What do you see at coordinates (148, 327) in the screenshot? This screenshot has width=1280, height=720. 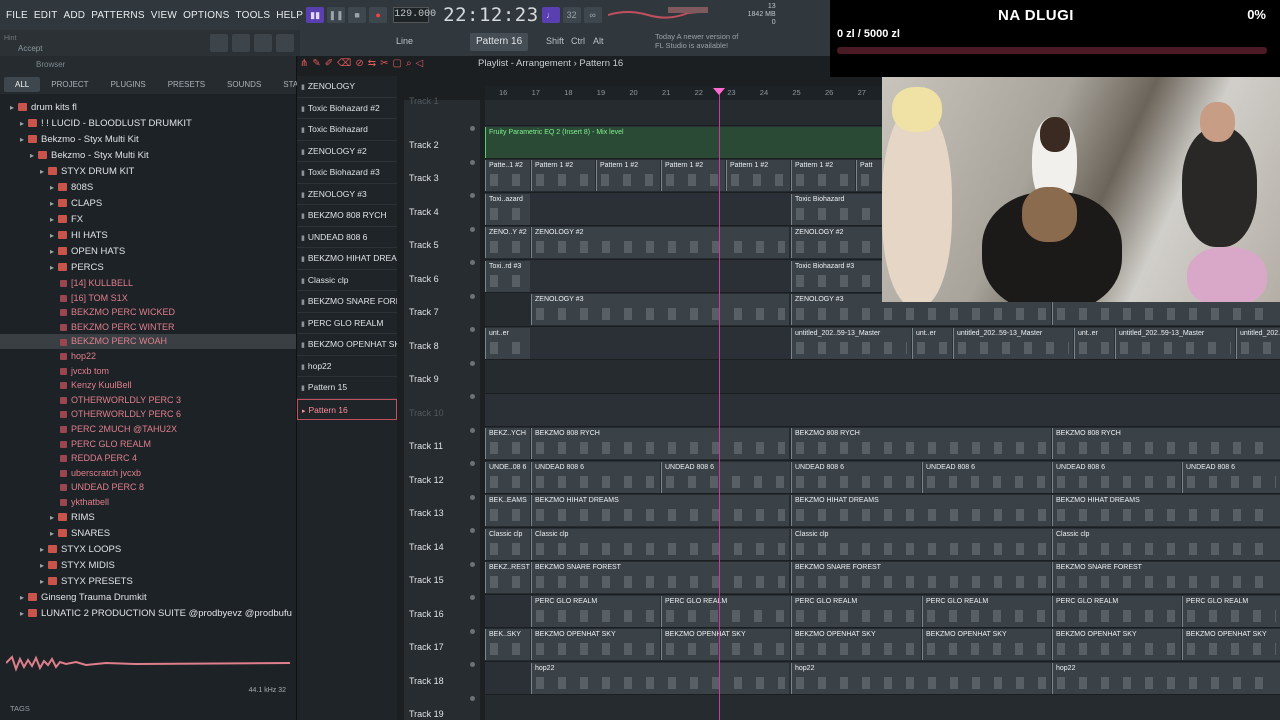 I see `browser-file: BEKZMO PERC WINTER` at bounding box center [148, 327].